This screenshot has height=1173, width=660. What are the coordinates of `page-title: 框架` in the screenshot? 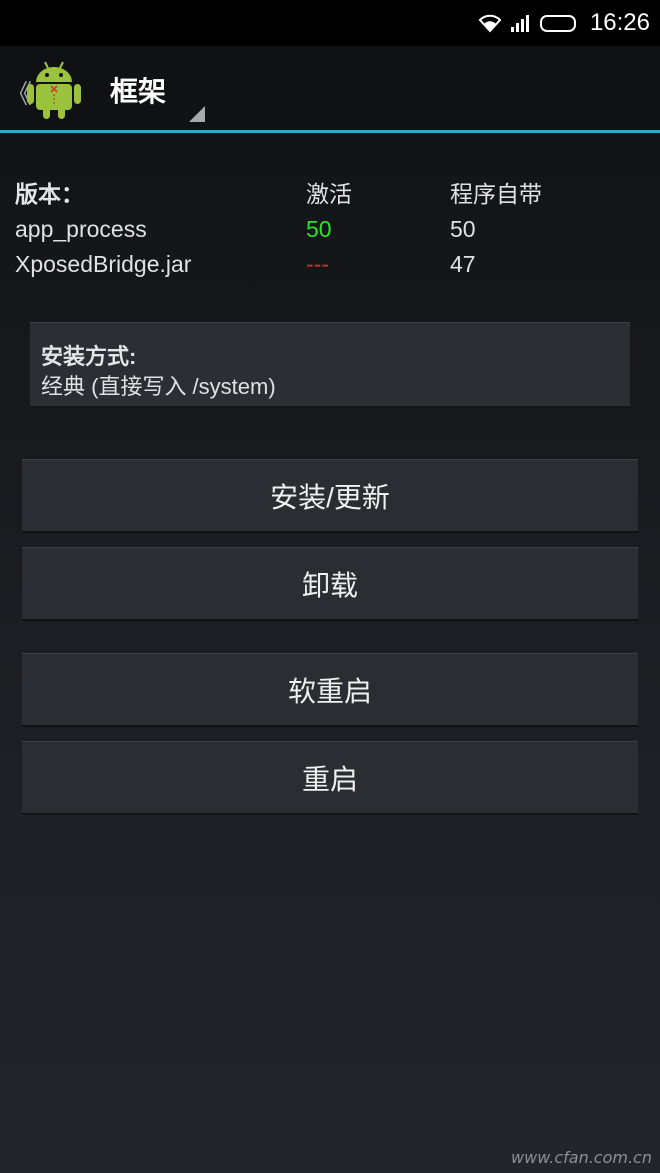 It's located at (138, 90).